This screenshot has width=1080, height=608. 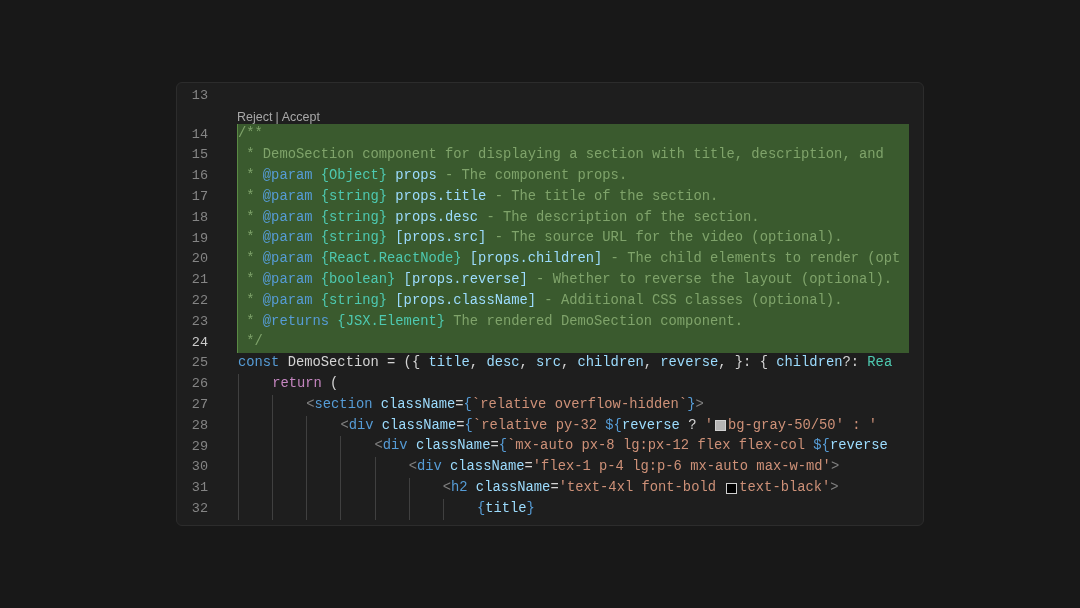 What do you see at coordinates (255, 117) in the screenshot?
I see `code-lens-link: Reject` at bounding box center [255, 117].